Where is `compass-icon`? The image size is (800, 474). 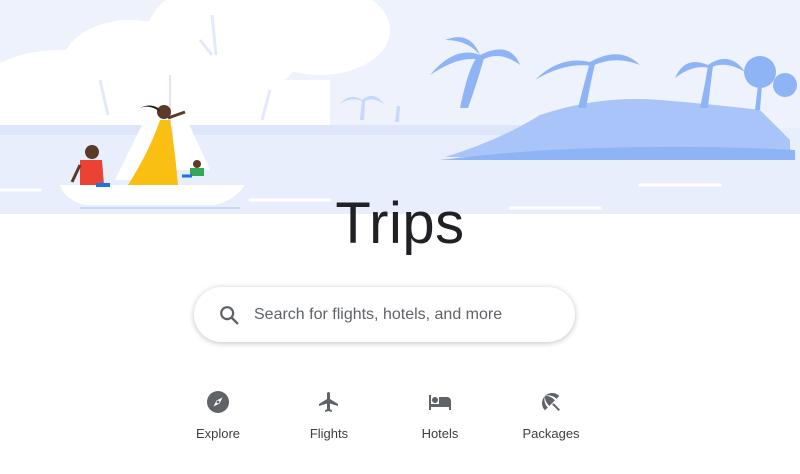 compass-icon is located at coordinates (218, 402).